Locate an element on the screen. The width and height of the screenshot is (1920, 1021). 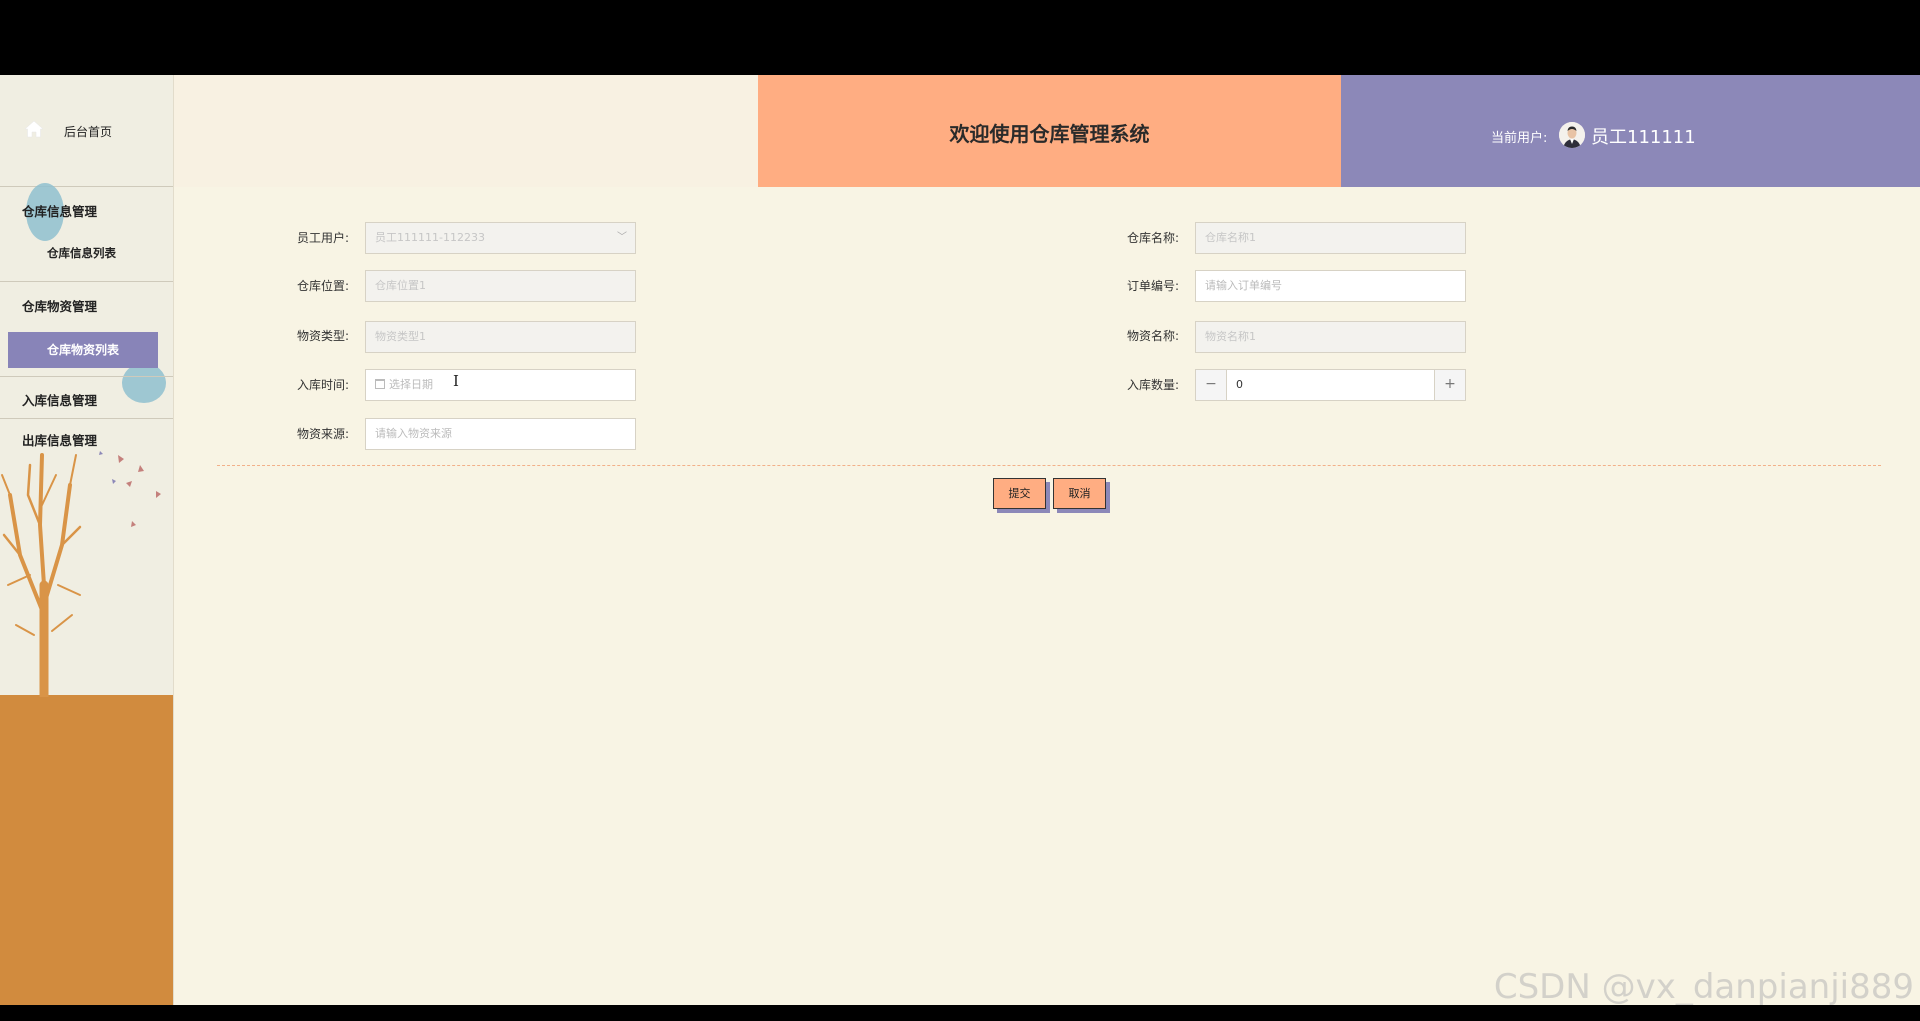
order-number-label: 订单编号: is located at coordinates (1152, 286).